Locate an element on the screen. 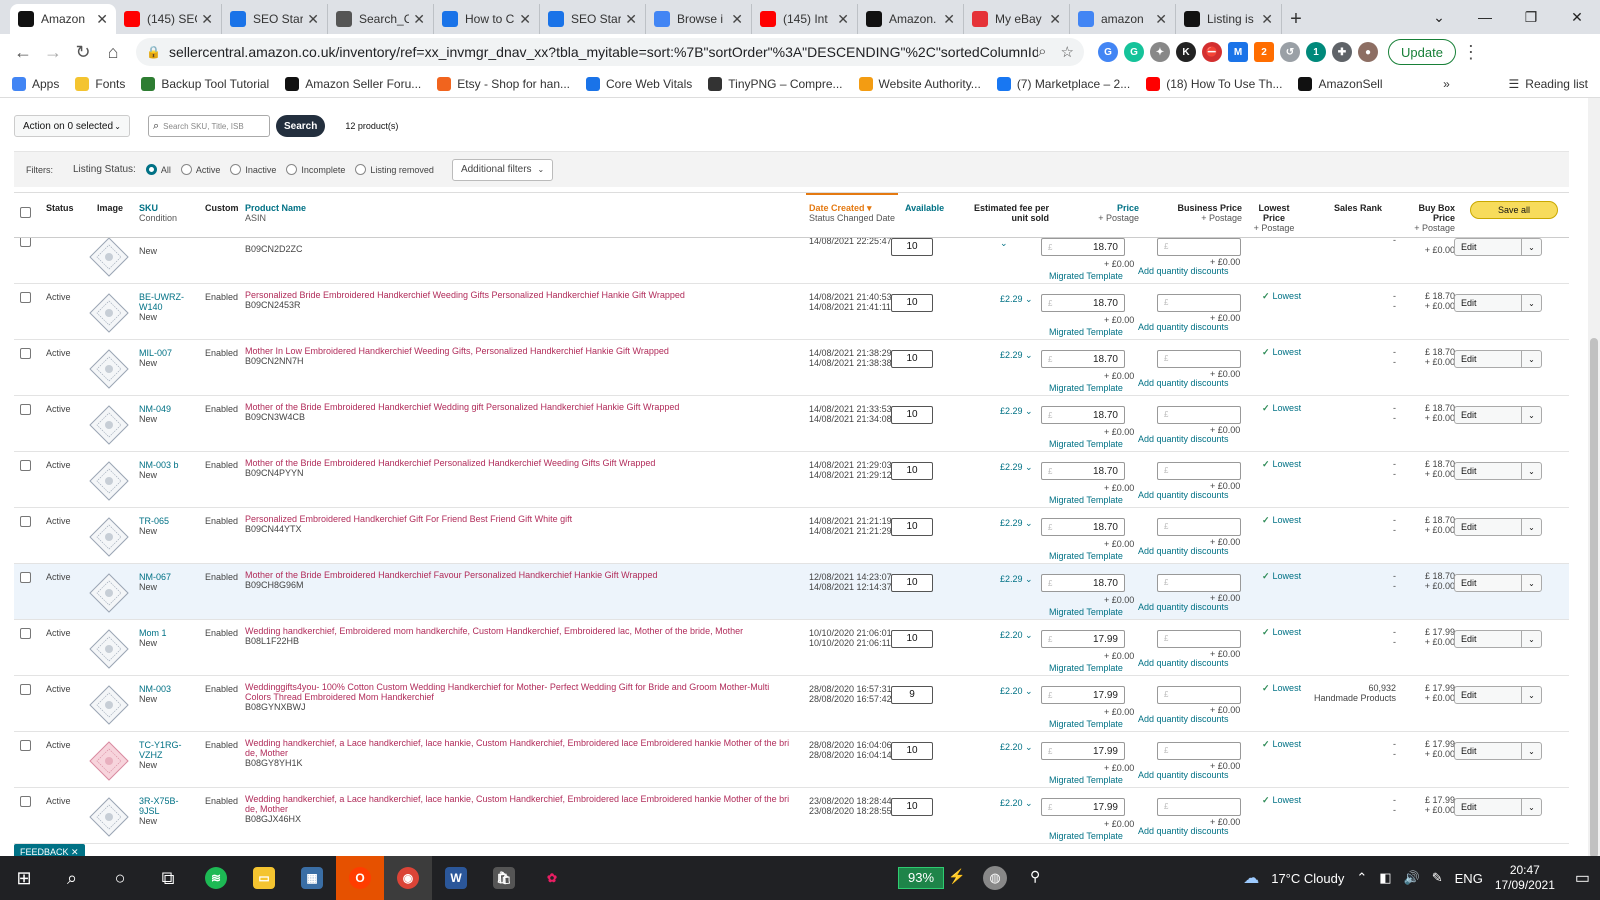  sku-link: TC-Y1RG-VZHZ is located at coordinates (160, 750).